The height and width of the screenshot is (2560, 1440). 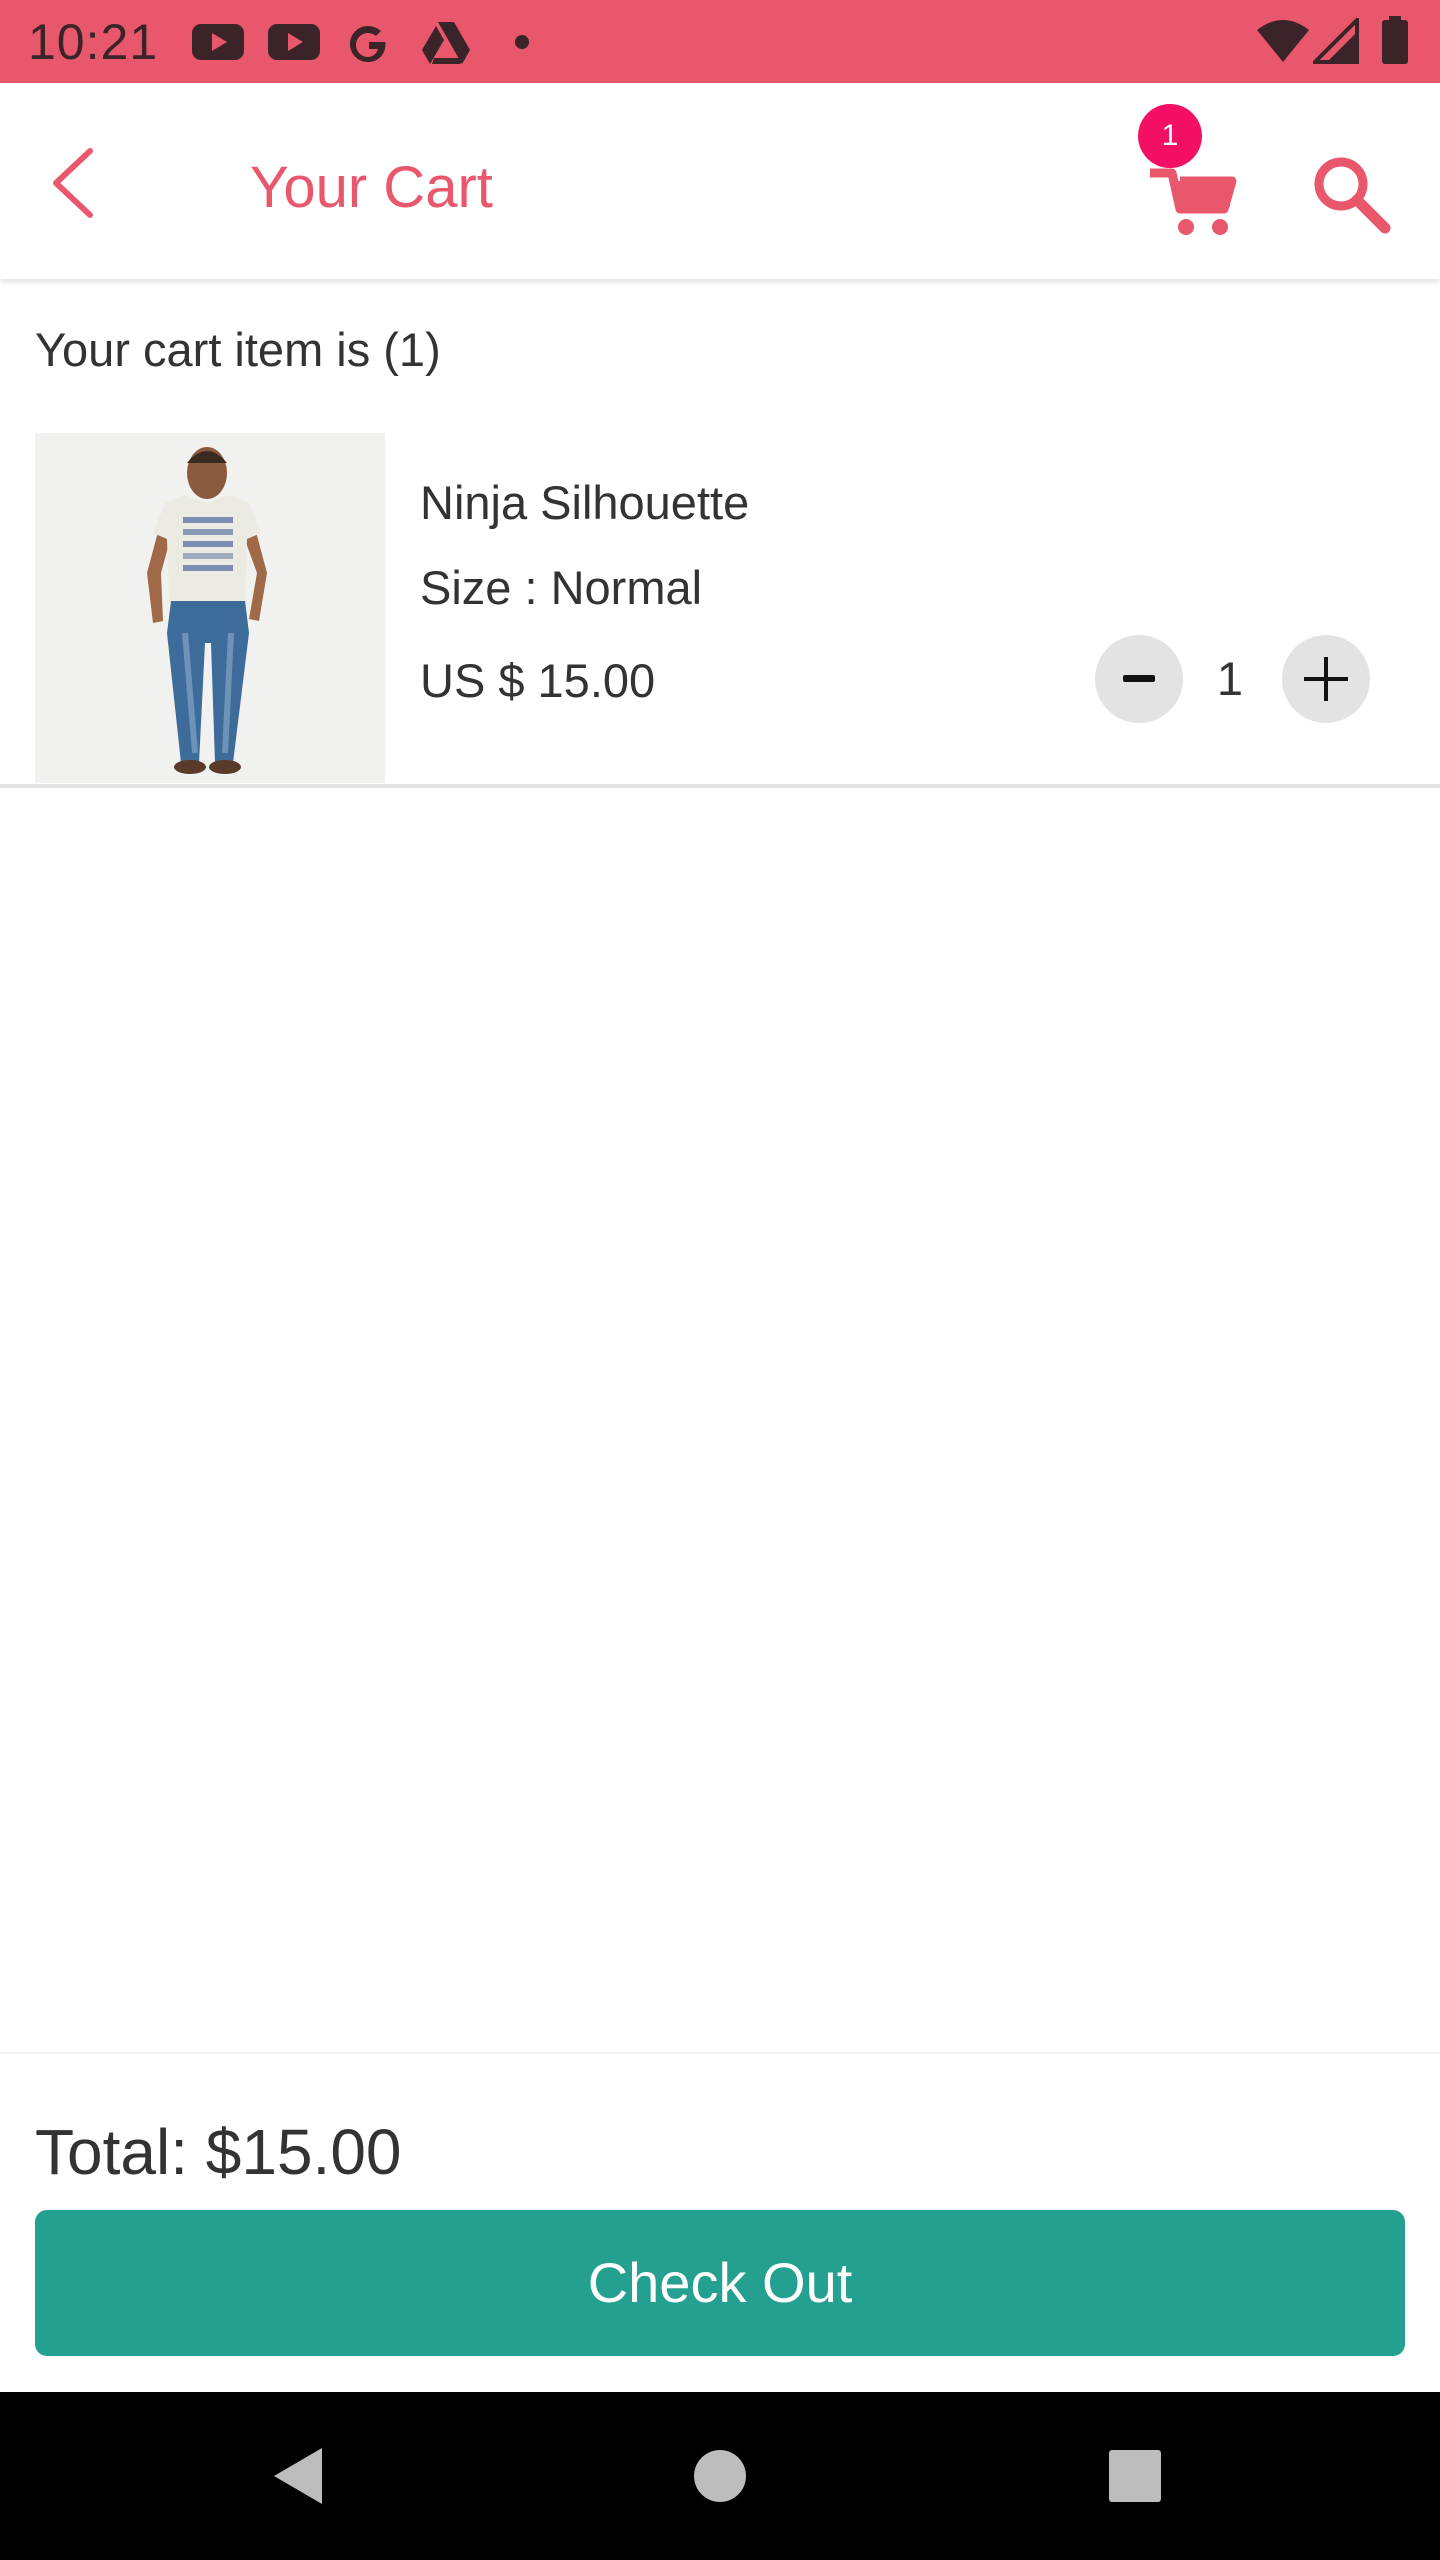 I want to click on item-name: Ninja Silhouette, so click(x=585, y=502).